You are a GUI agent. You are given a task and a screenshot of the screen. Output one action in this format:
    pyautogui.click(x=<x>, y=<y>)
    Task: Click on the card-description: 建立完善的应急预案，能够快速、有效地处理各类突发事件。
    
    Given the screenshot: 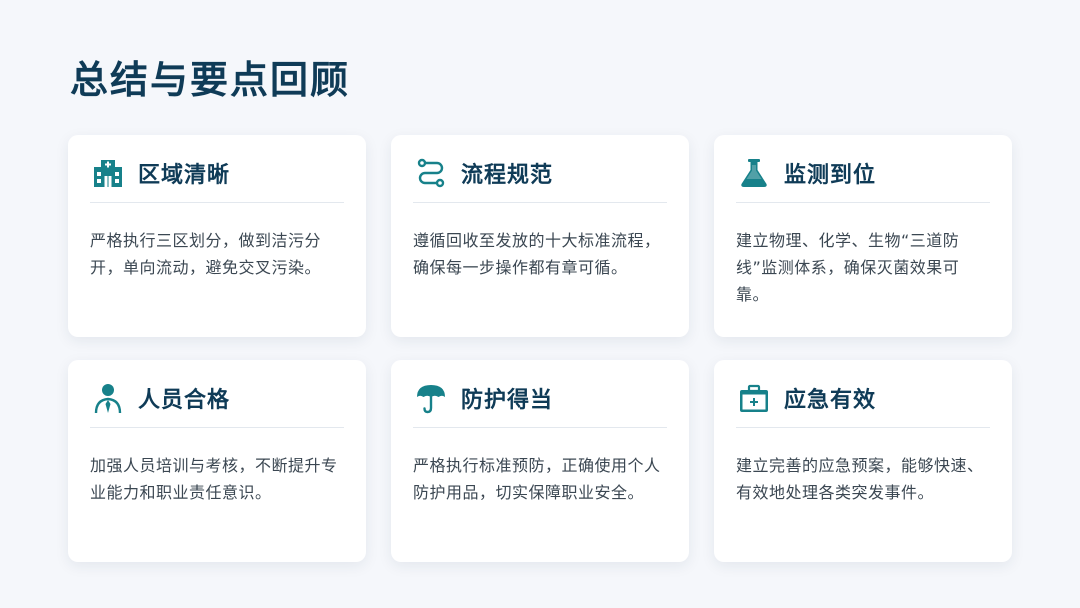 What is the action you would take?
    pyautogui.click(x=860, y=479)
    